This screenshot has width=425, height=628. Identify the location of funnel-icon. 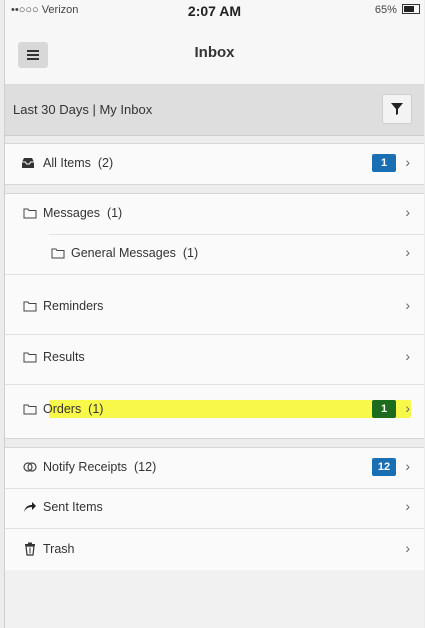
(397, 109).